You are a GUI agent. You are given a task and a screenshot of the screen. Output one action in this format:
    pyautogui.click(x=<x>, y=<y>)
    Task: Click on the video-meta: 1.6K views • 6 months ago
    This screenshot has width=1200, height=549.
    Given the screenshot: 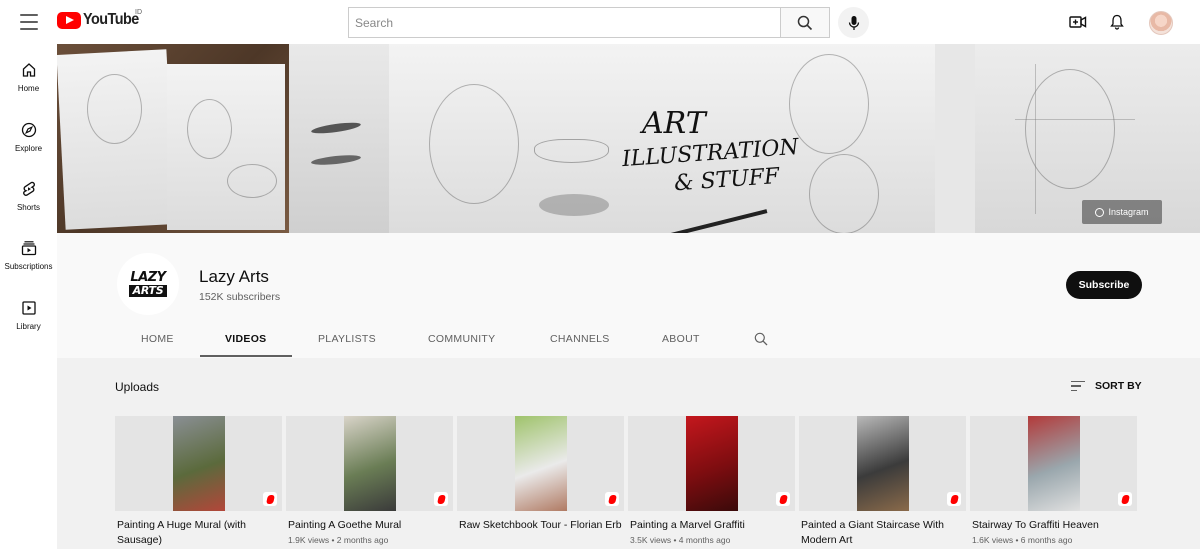 What is the action you would take?
    pyautogui.click(x=1022, y=540)
    